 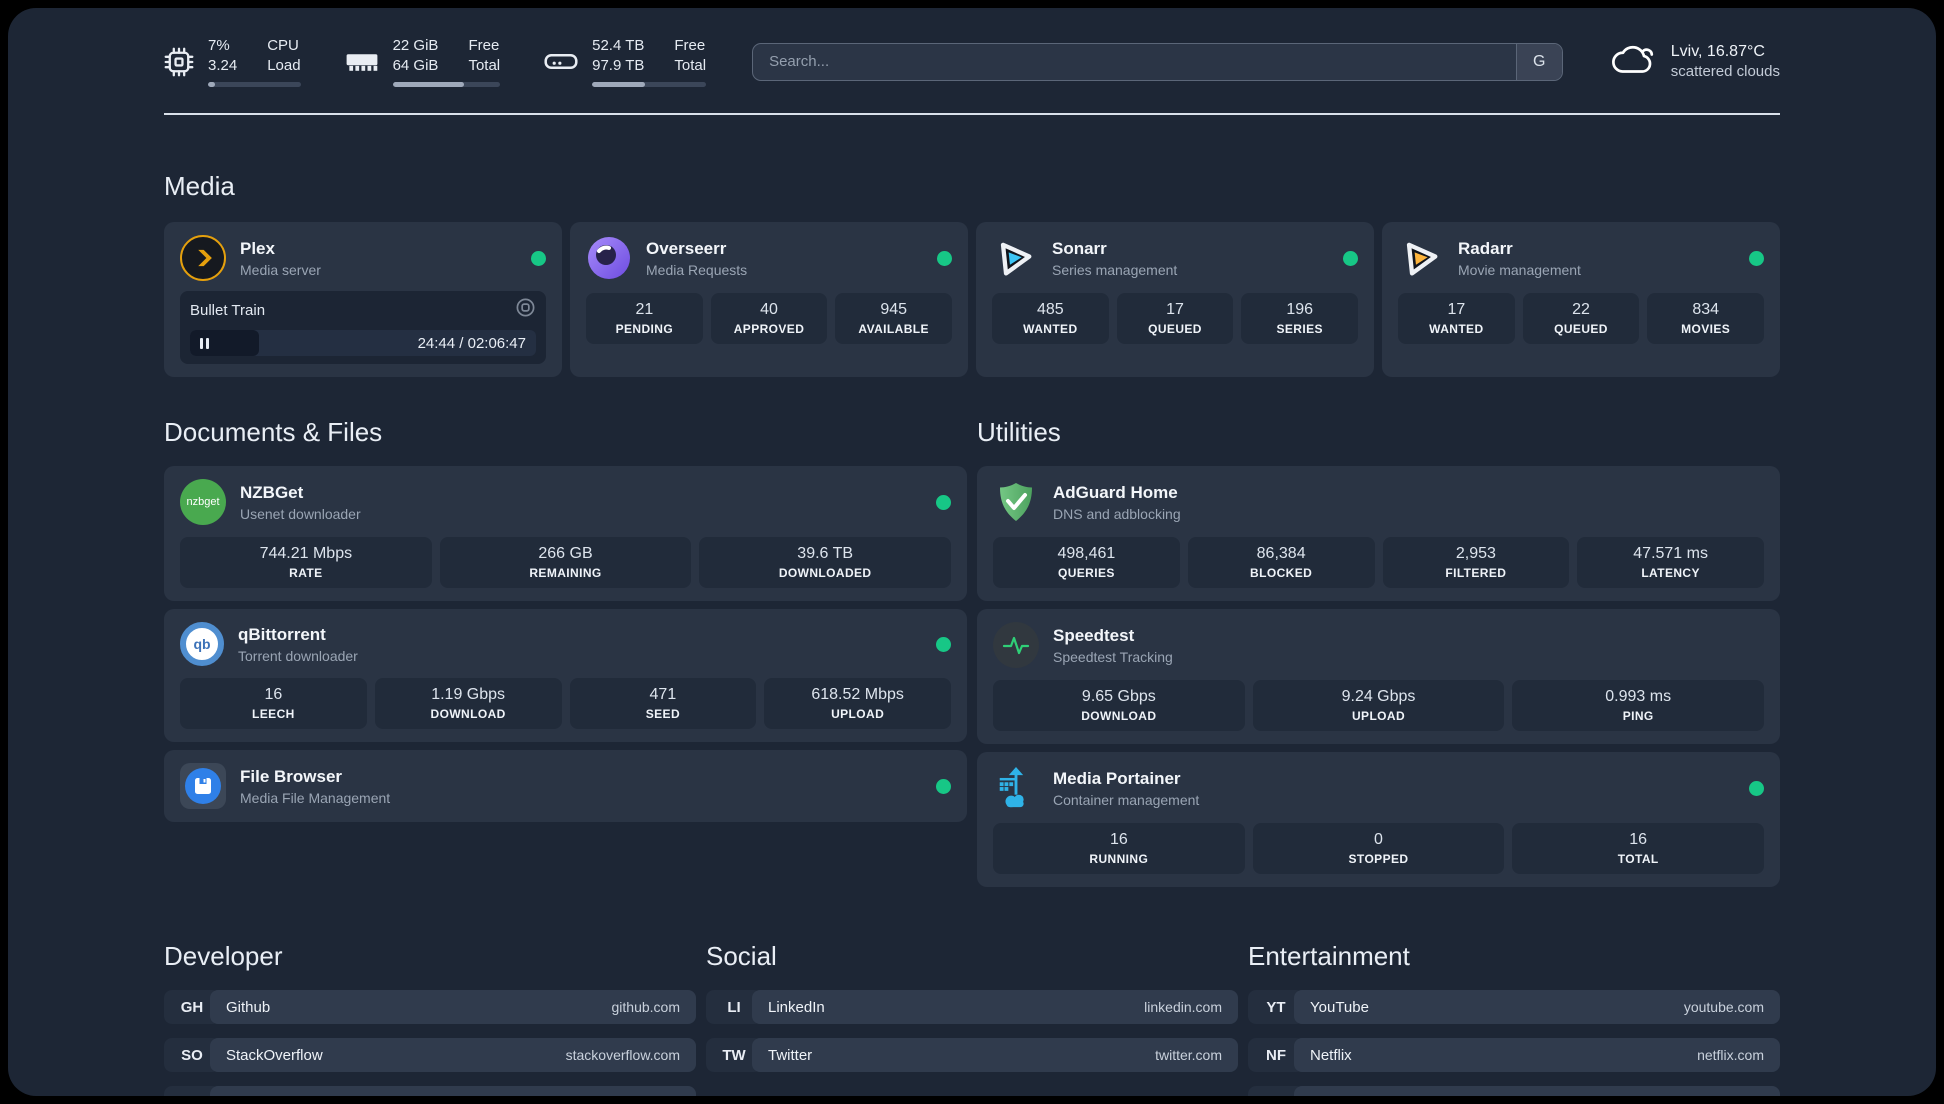 I want to click on disk-icon, so click(x=561, y=61).